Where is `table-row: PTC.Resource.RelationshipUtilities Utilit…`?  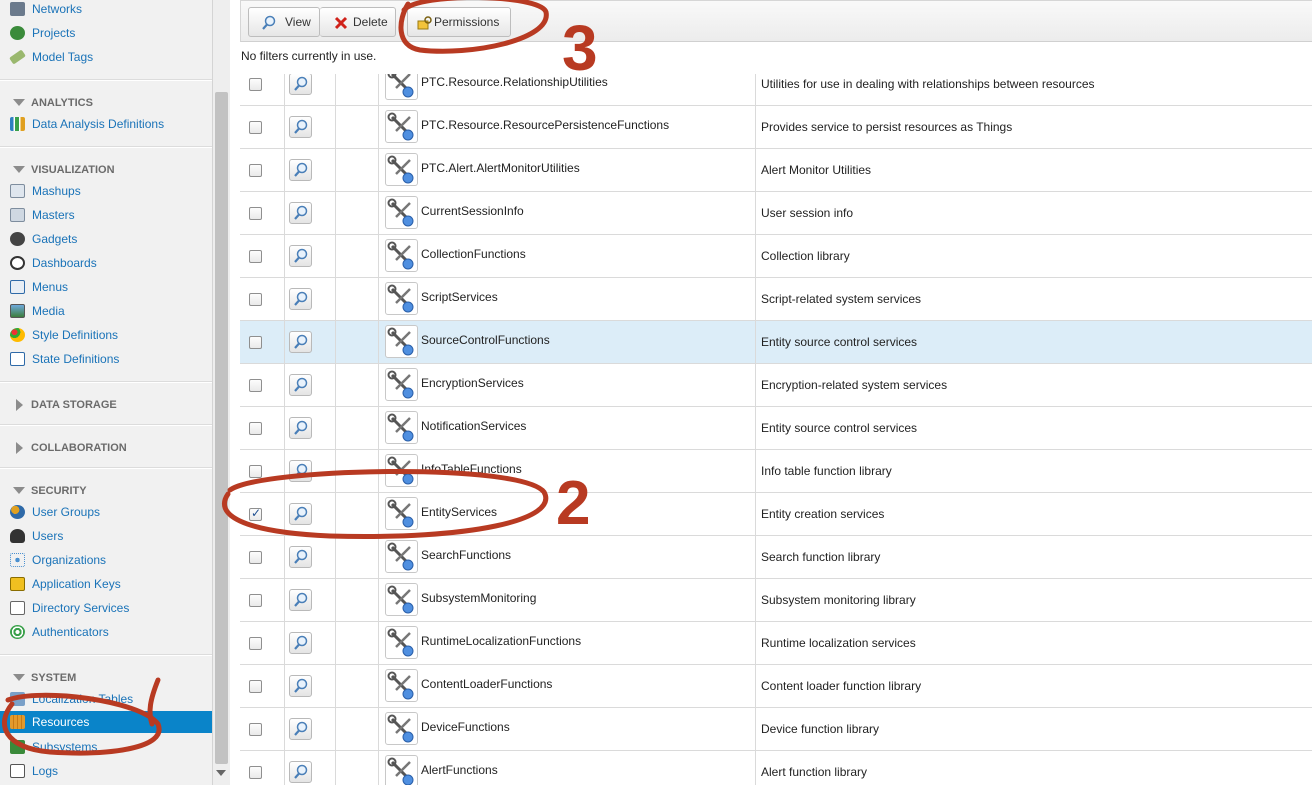
table-row: PTC.Resource.RelationshipUtilities Utilit… is located at coordinates (776, 90).